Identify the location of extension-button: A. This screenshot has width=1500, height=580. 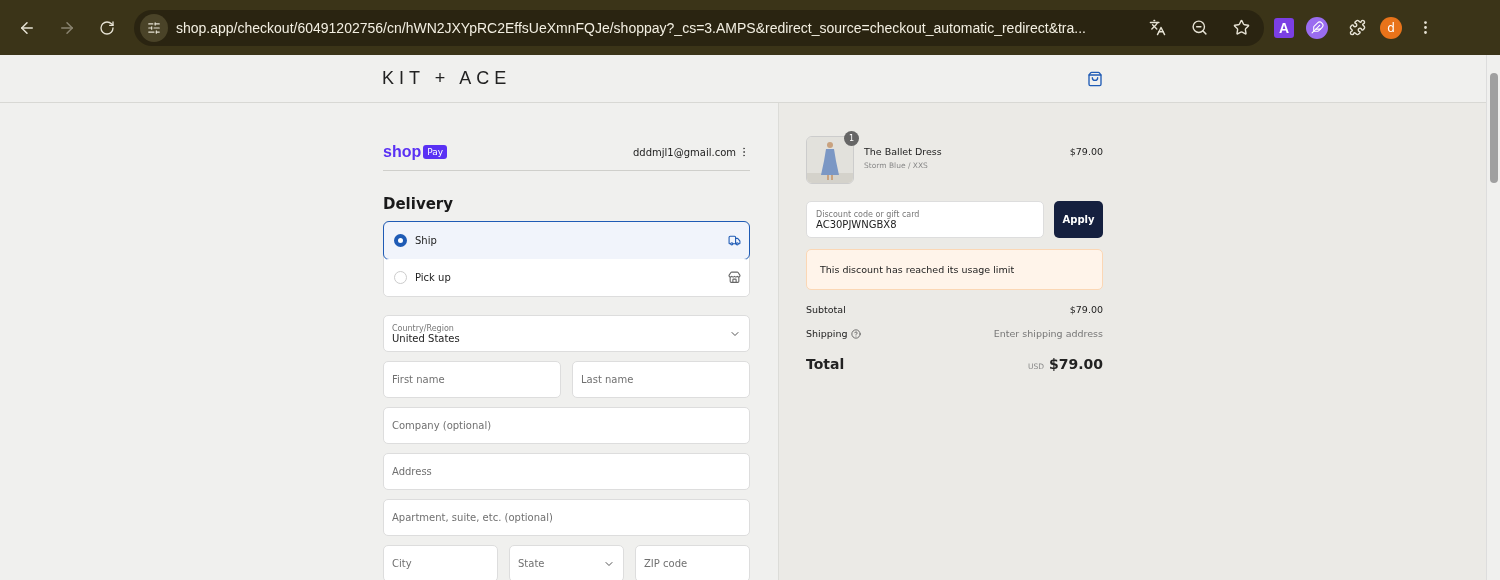
(1284, 27).